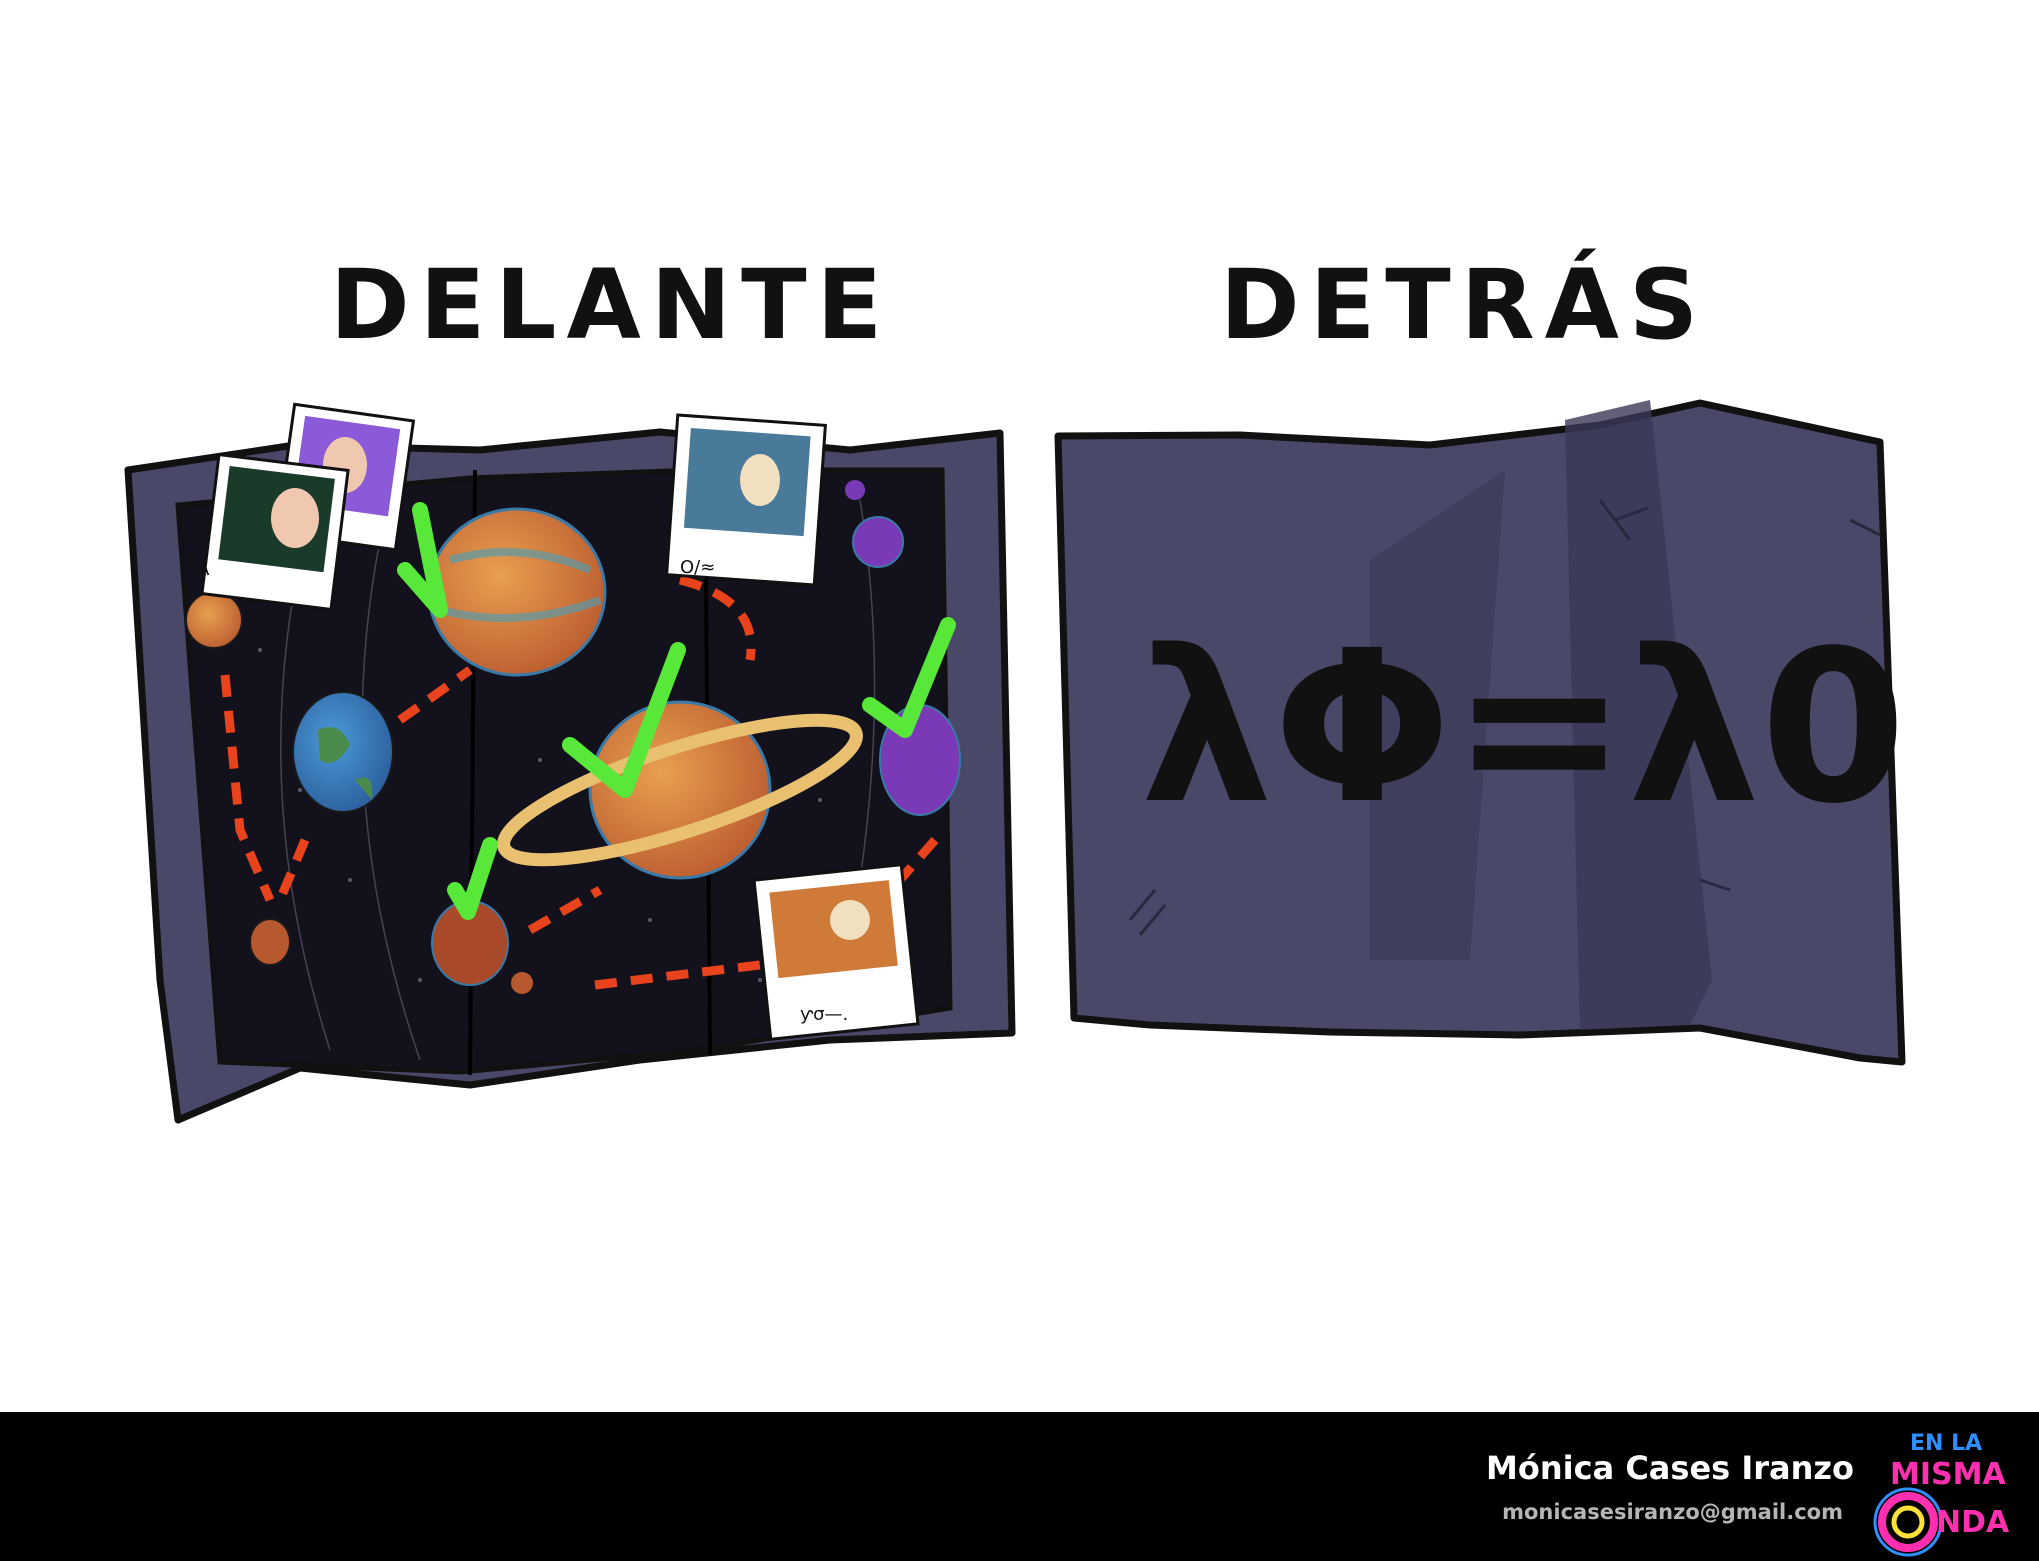 This screenshot has width=2039, height=1561. Describe the element at coordinates (270, 942) in the screenshot. I see `tiny-planet` at that location.